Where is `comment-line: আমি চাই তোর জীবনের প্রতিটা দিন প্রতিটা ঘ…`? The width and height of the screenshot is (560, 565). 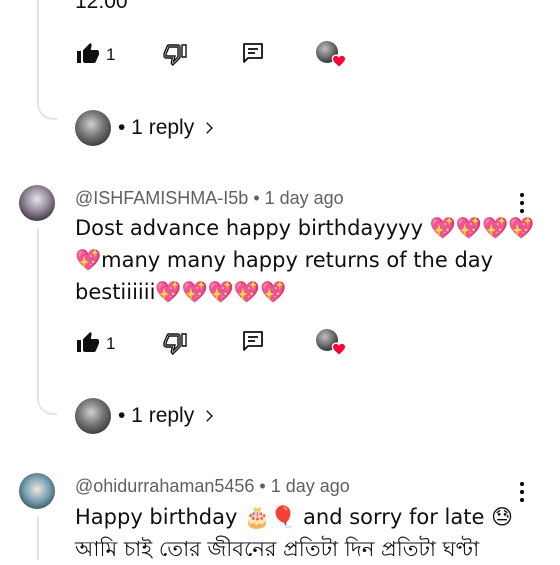
comment-line: আমি চাই তোর জীবনের প্রতিটা দিন প্রতিটা ঘ… is located at coordinates (277, 549).